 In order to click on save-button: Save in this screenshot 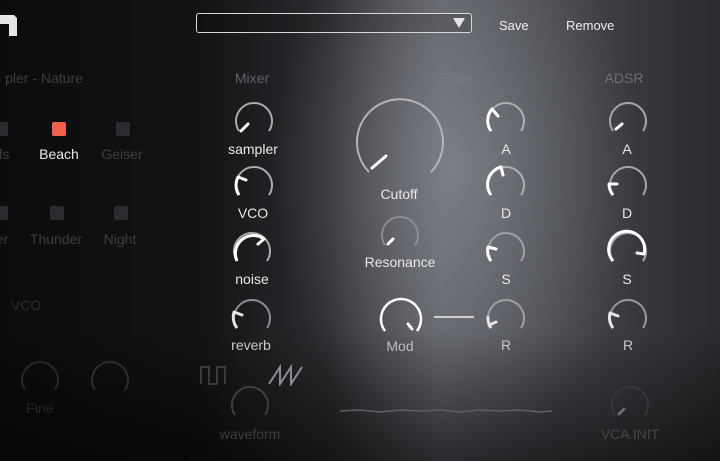, I will do `click(514, 25)`.